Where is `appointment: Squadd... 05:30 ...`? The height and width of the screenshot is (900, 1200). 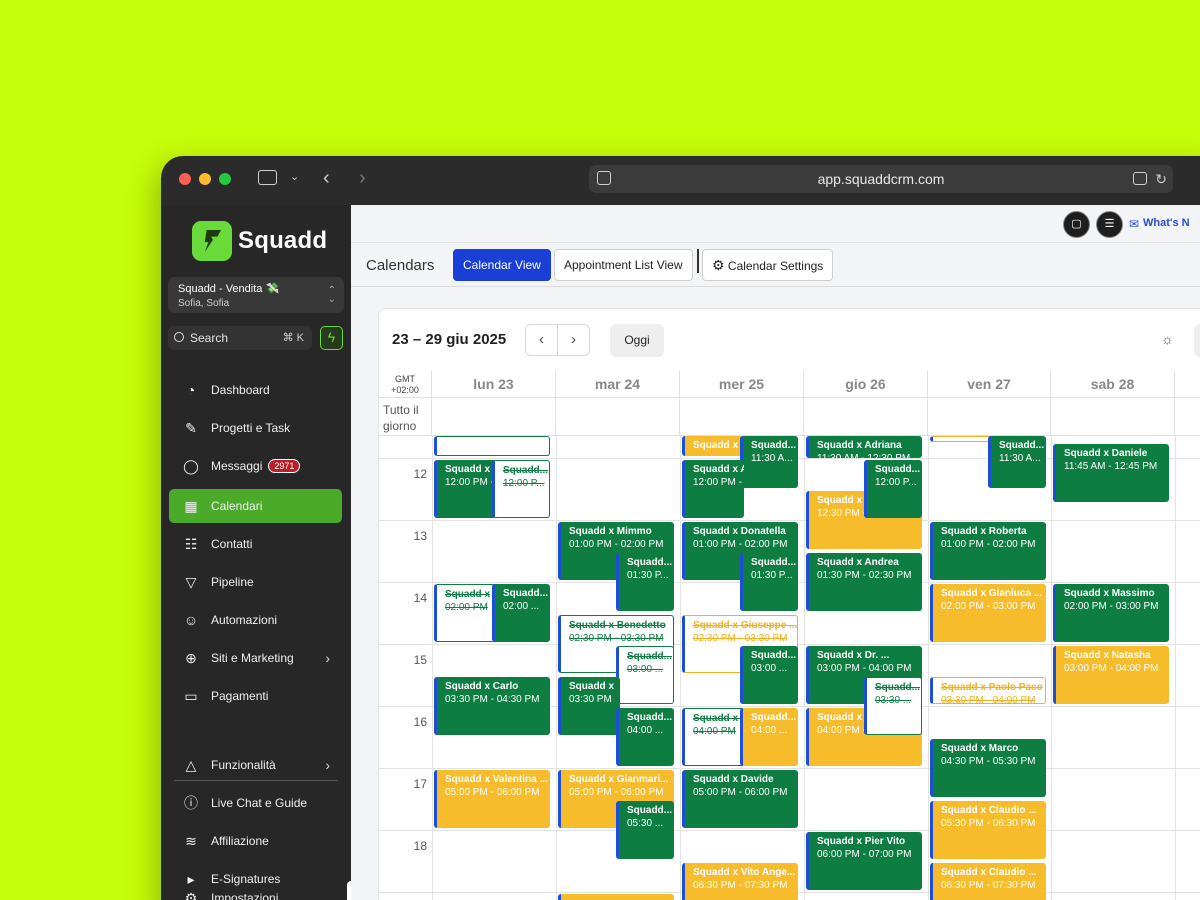 appointment: Squadd... 05:30 ... is located at coordinates (645, 830).